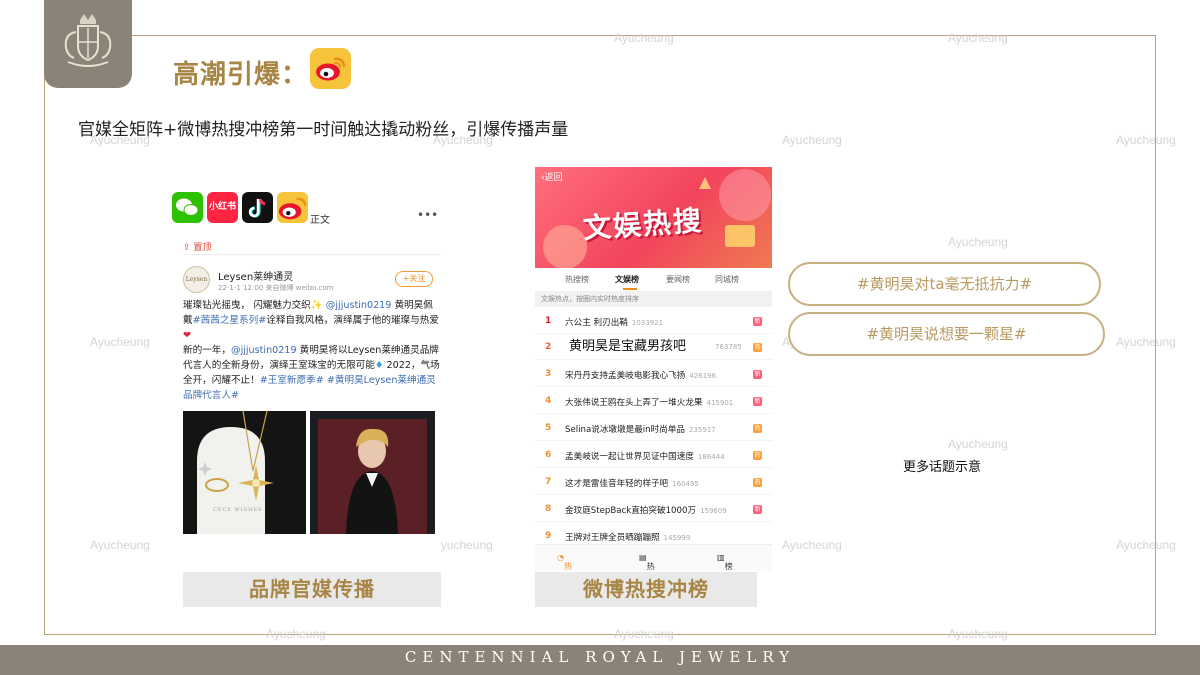  Describe the element at coordinates (703, 376) in the screenshot. I see `heat-count: 426196` at that location.